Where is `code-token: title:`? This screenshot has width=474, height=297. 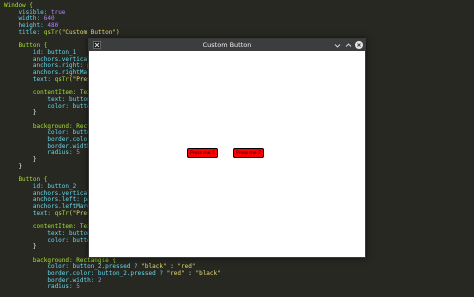
code-token: title: is located at coordinates (24, 32).